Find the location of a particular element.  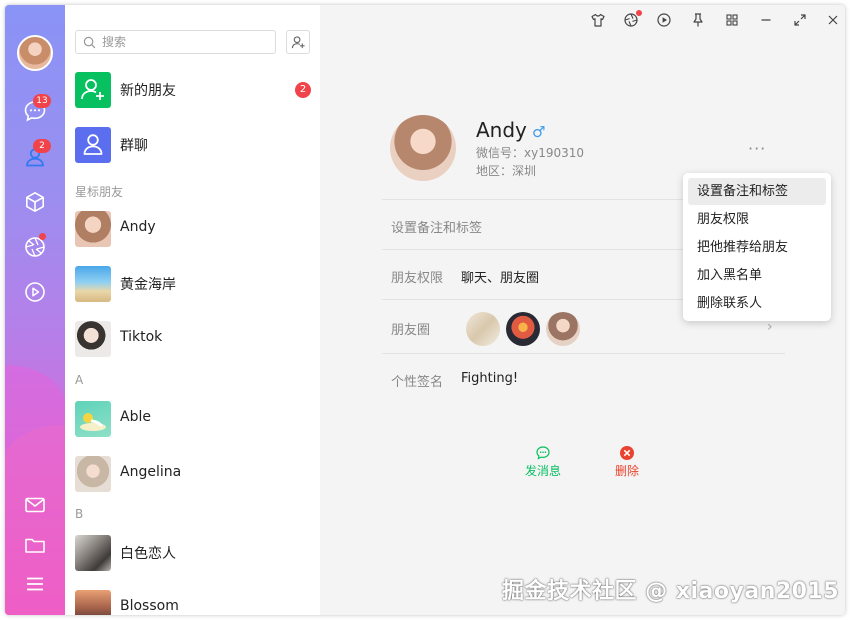

new-friends-row: 新的朋友 2 is located at coordinates (192, 90).